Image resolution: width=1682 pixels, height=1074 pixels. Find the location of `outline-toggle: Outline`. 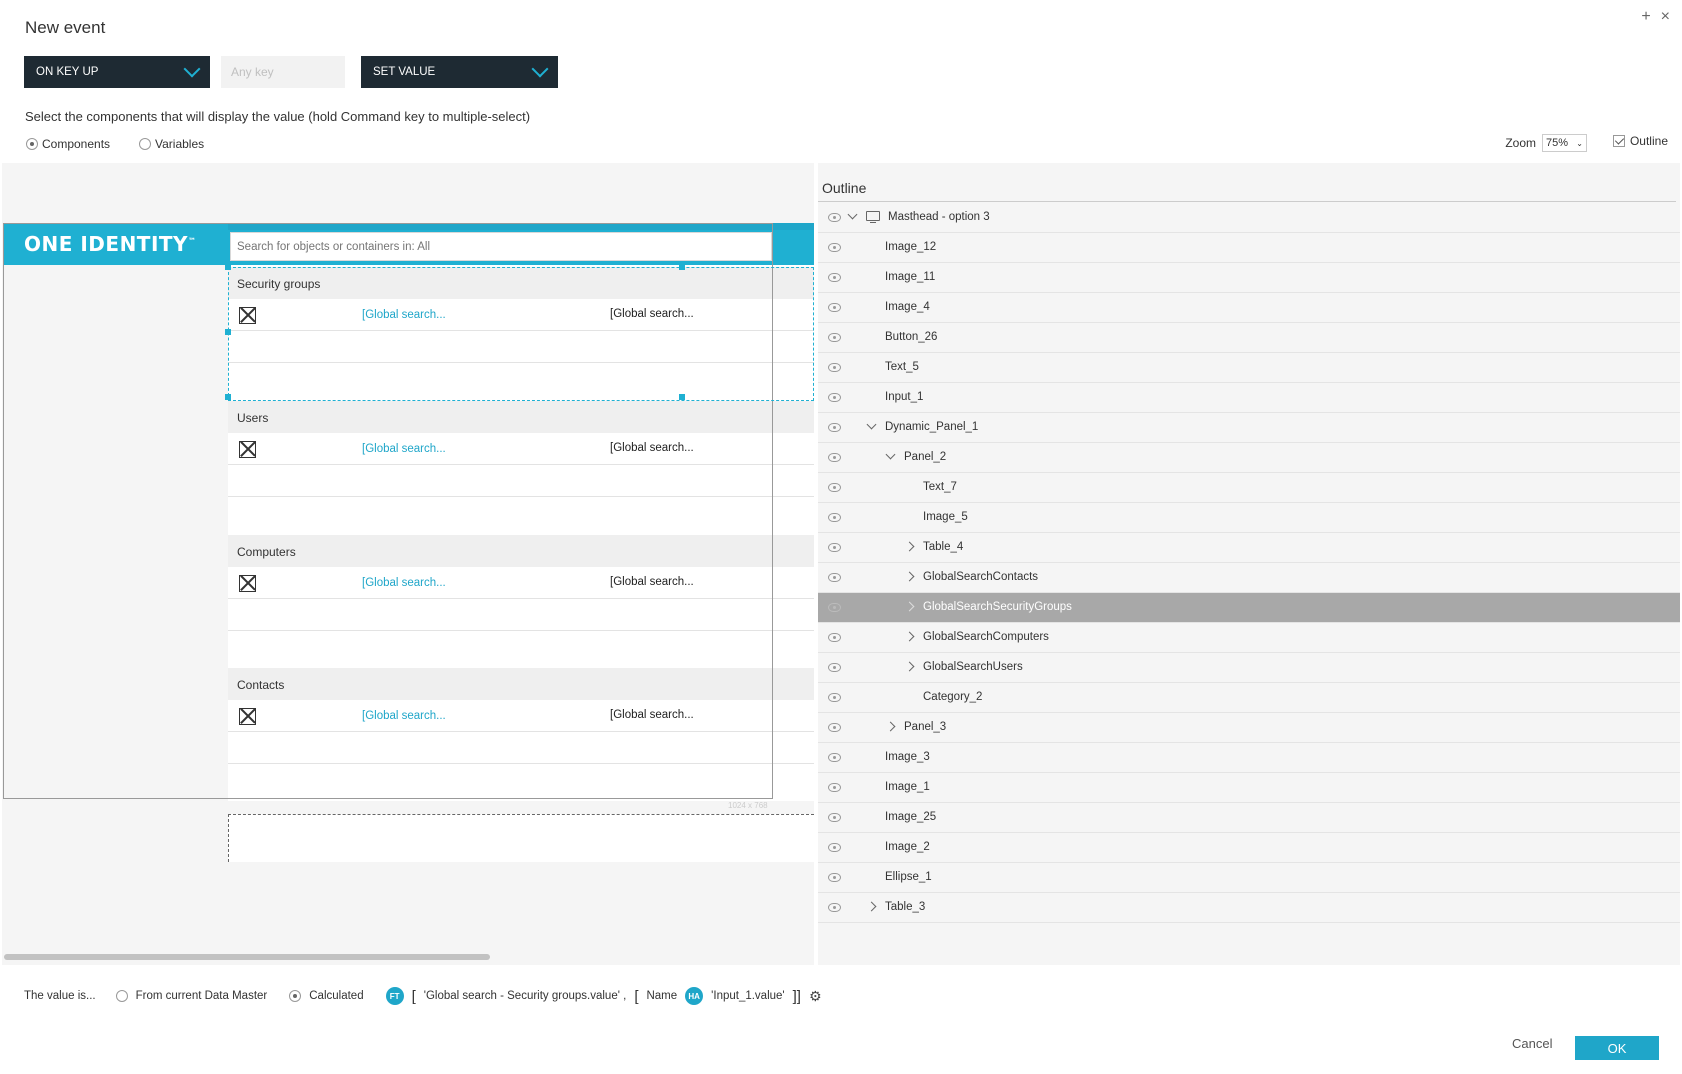

outline-toggle: Outline is located at coordinates (1640, 141).